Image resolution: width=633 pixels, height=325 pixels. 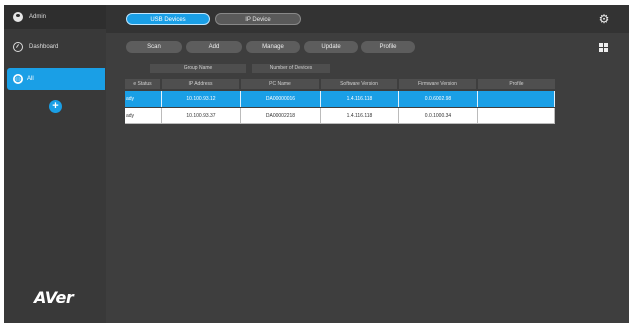 What do you see at coordinates (44, 47) in the screenshot?
I see `dashboard-label: Dashboard` at bounding box center [44, 47].